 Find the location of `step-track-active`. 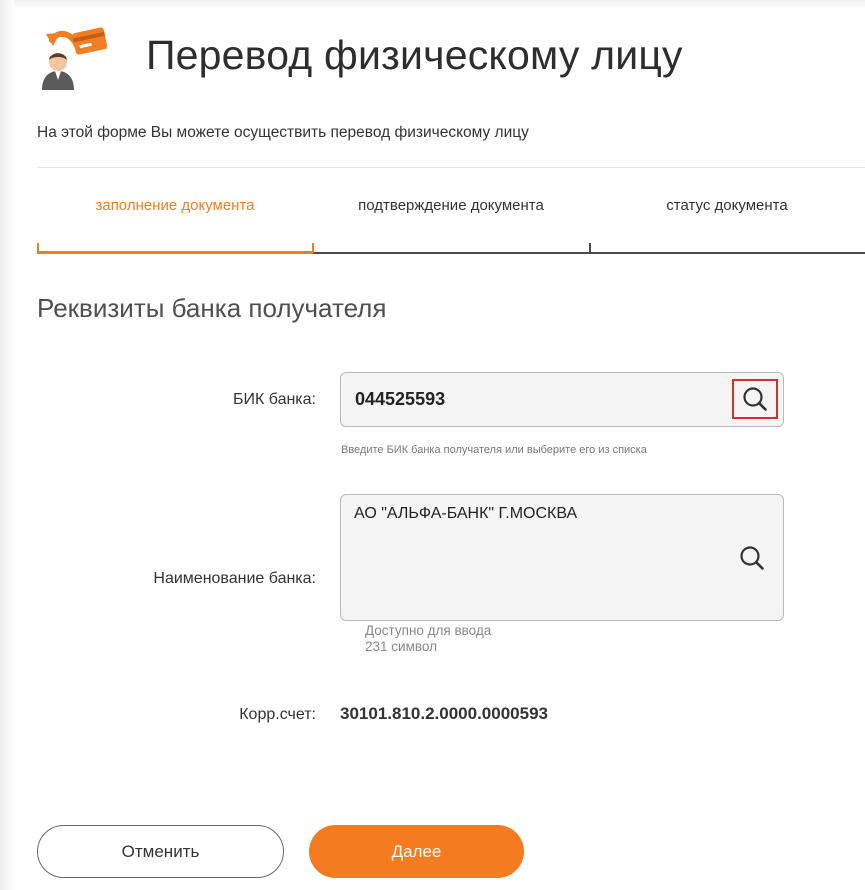

step-track-active is located at coordinates (175, 252).